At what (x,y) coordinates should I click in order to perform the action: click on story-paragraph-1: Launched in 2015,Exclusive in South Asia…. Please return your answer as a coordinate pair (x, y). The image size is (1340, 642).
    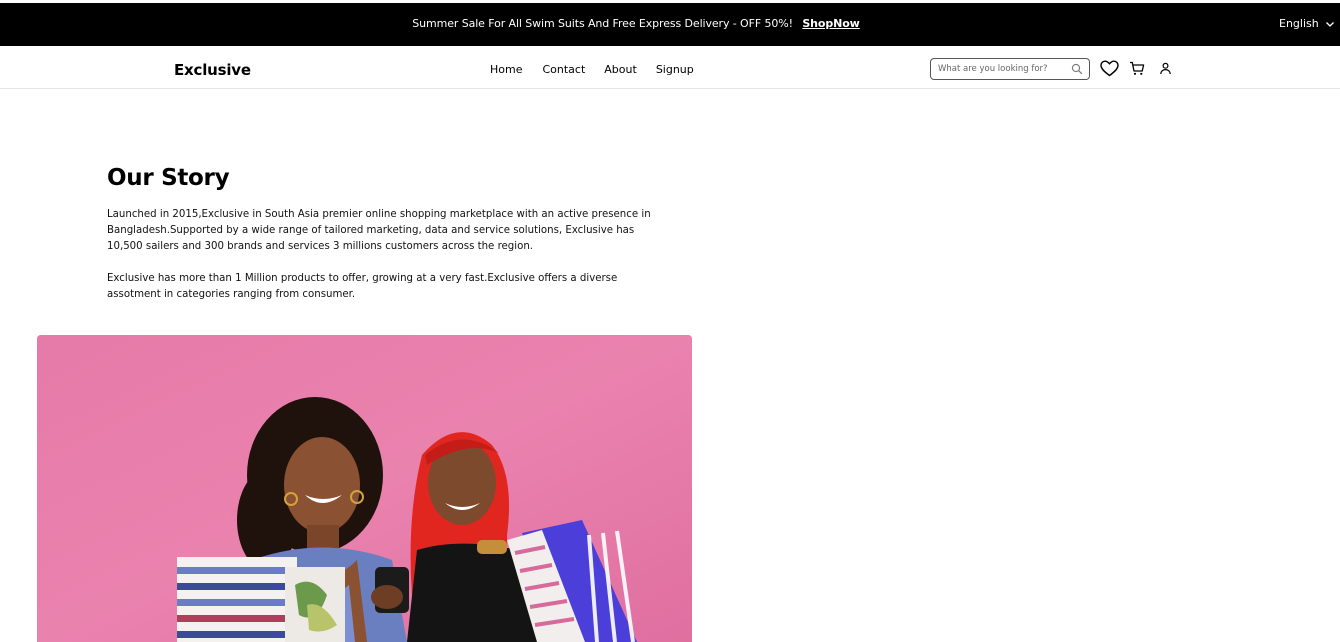
    Looking at the image, I should click on (379, 230).